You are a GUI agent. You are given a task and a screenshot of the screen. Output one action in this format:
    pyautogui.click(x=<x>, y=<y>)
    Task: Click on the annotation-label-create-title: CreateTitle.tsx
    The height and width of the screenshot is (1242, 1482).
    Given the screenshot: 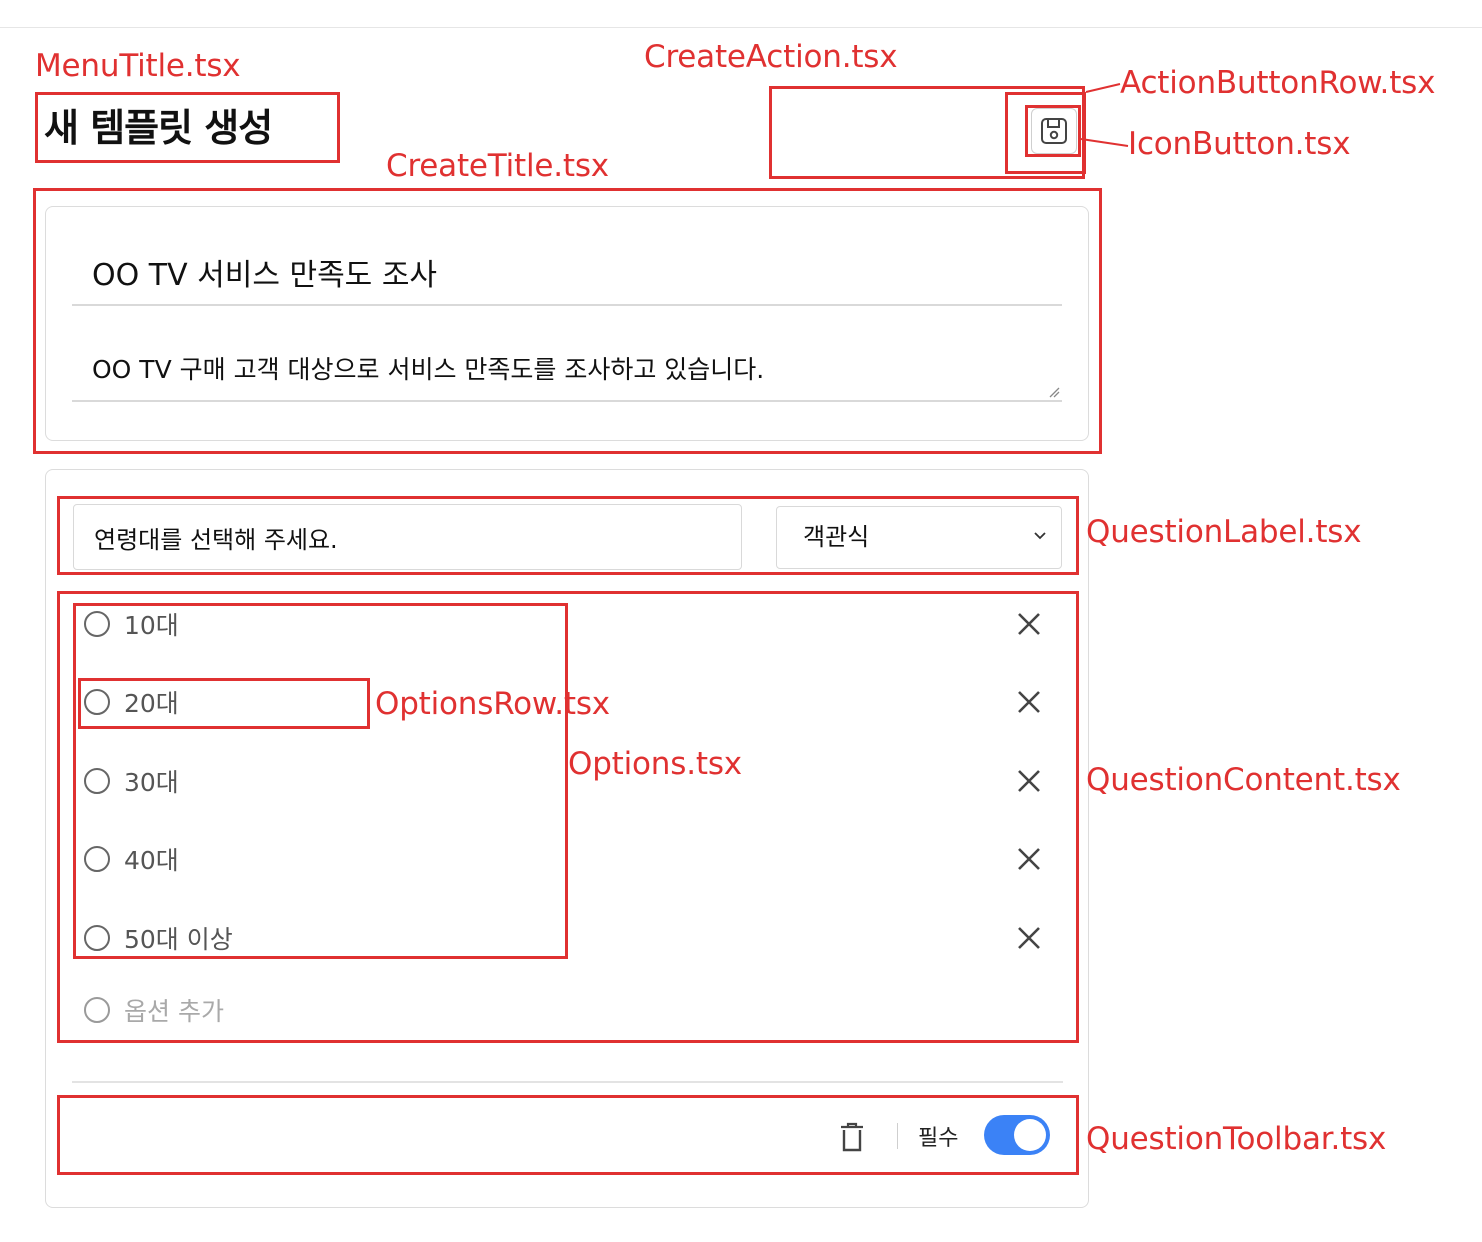 What is the action you would take?
    pyautogui.click(x=497, y=166)
    